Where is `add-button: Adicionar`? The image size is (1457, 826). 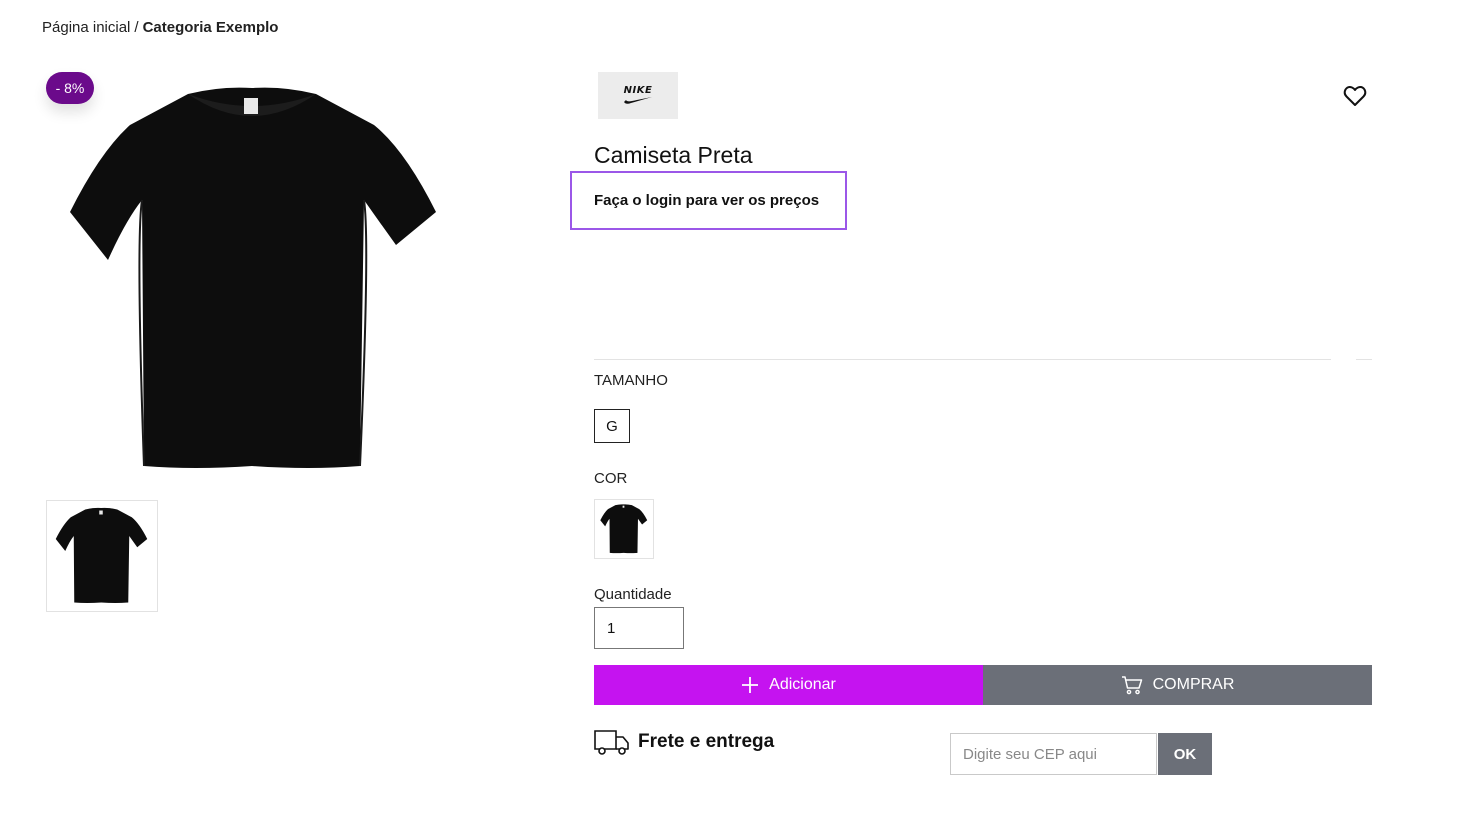 add-button: Adicionar is located at coordinates (788, 685).